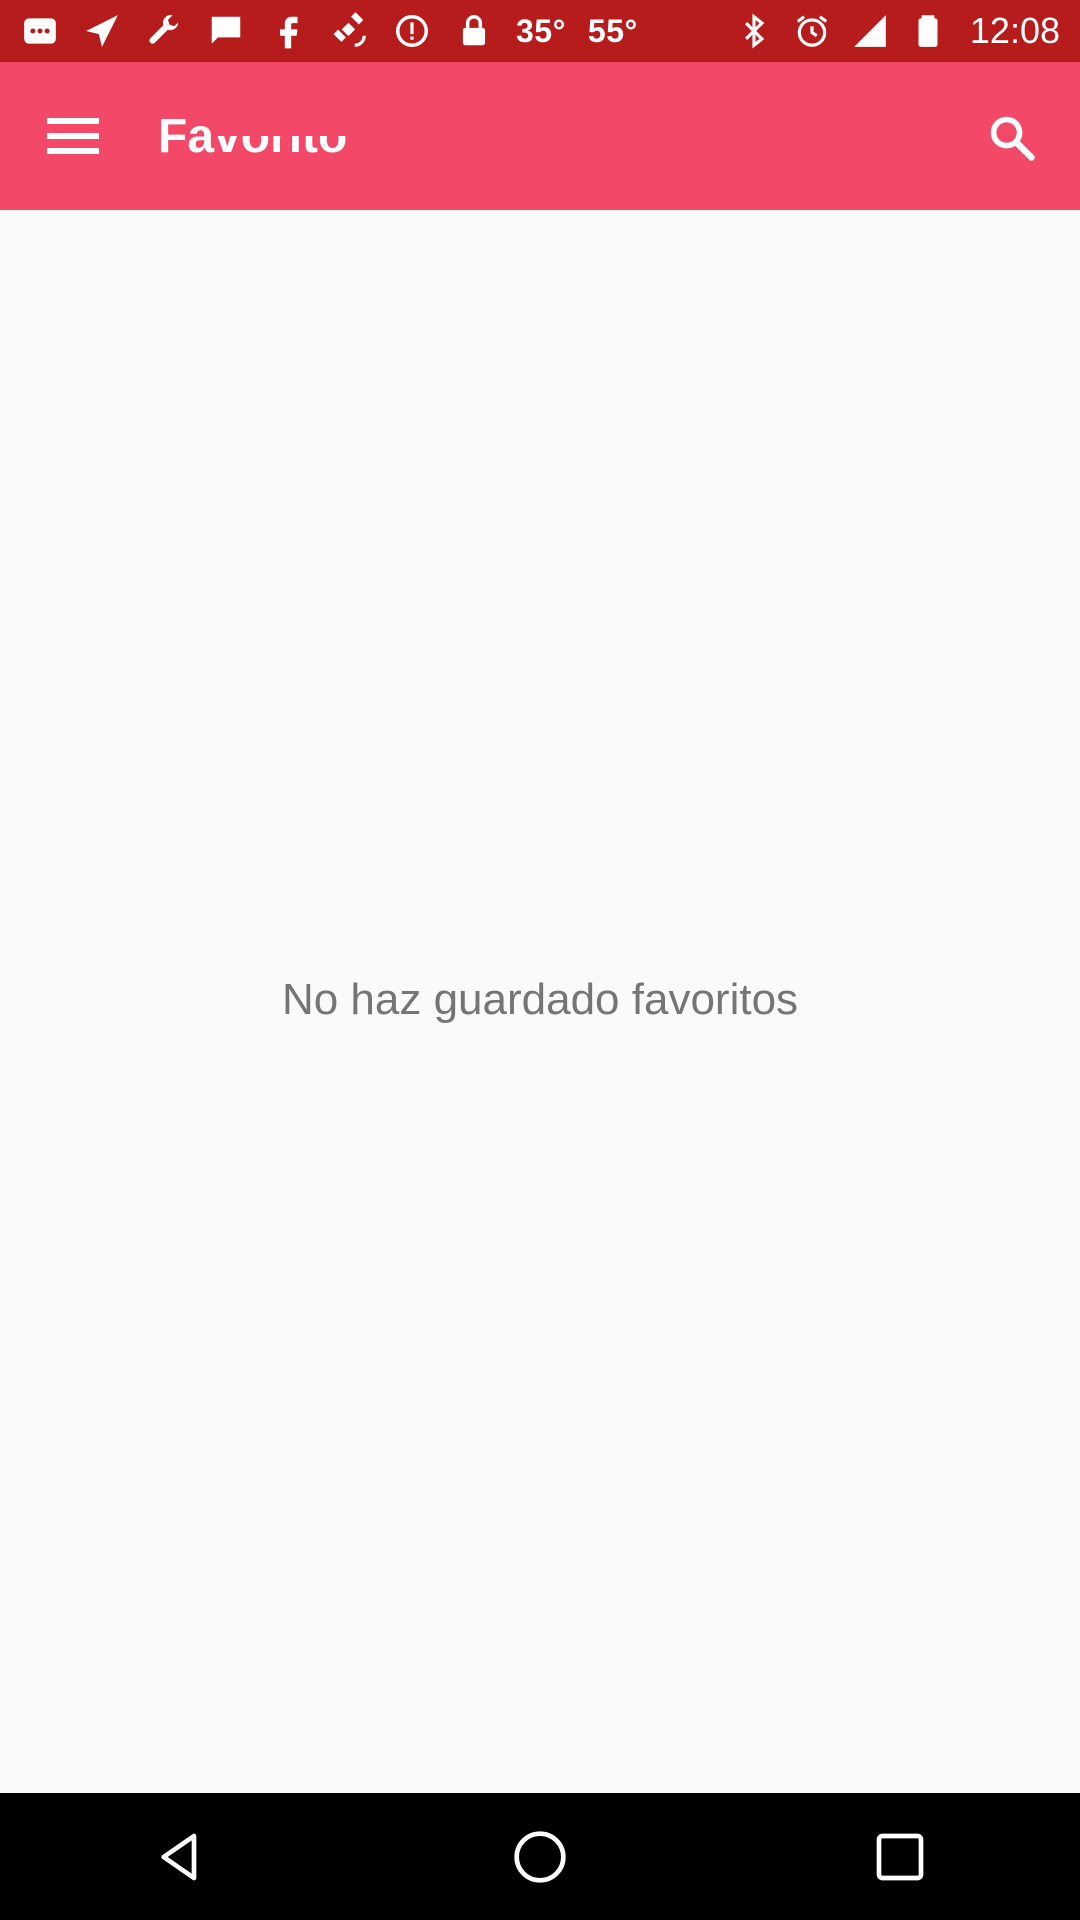 Image resolution: width=1080 pixels, height=1920 pixels. I want to click on search-icon, so click(1012, 138).